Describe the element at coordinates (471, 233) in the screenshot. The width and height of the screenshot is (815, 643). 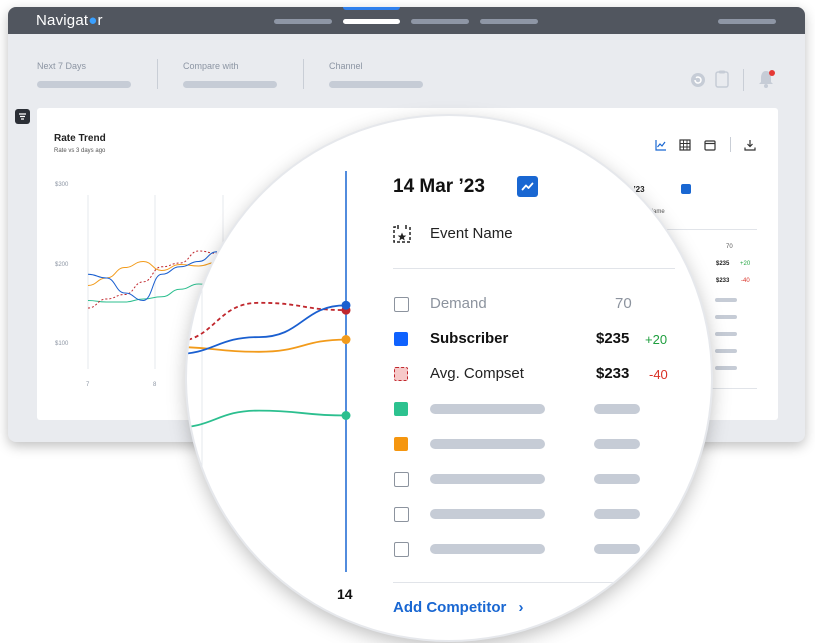
I see `event-name-label: Event Name` at that location.